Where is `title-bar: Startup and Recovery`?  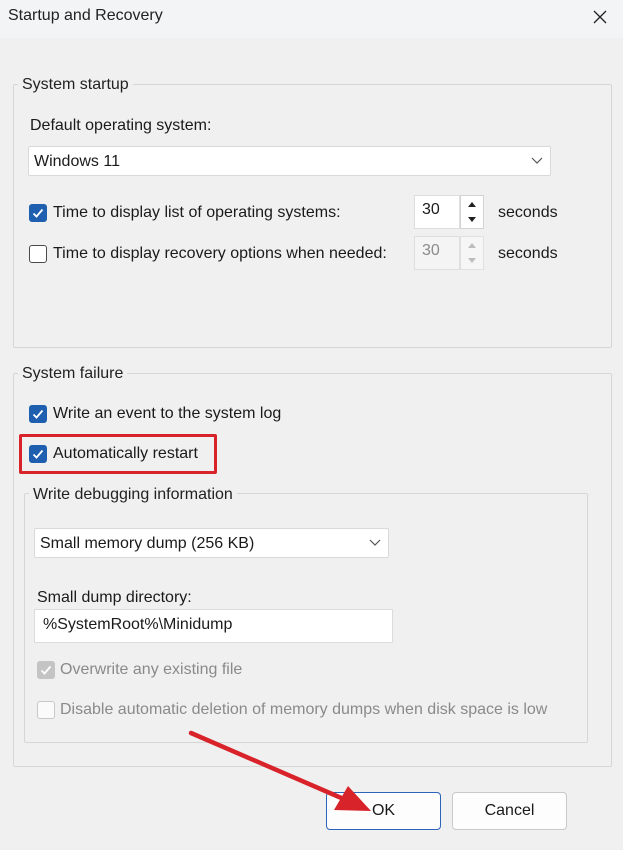
title-bar: Startup and Recovery is located at coordinates (311, 19).